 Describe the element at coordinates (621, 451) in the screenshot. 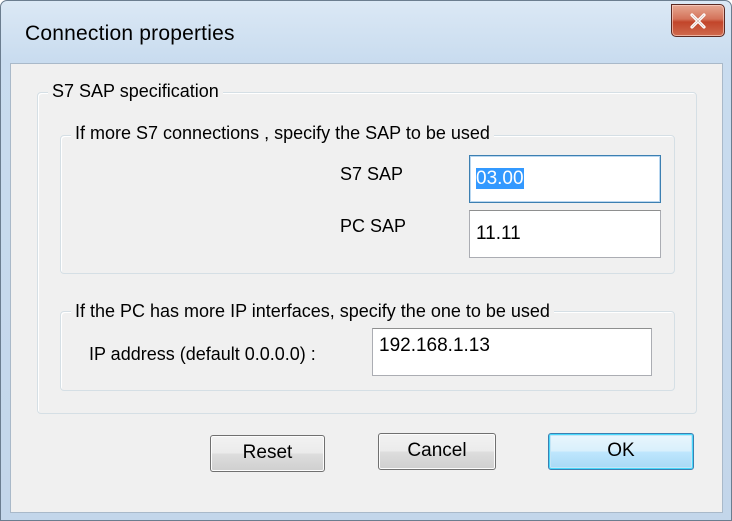

I see `ok-button: OK` at that location.